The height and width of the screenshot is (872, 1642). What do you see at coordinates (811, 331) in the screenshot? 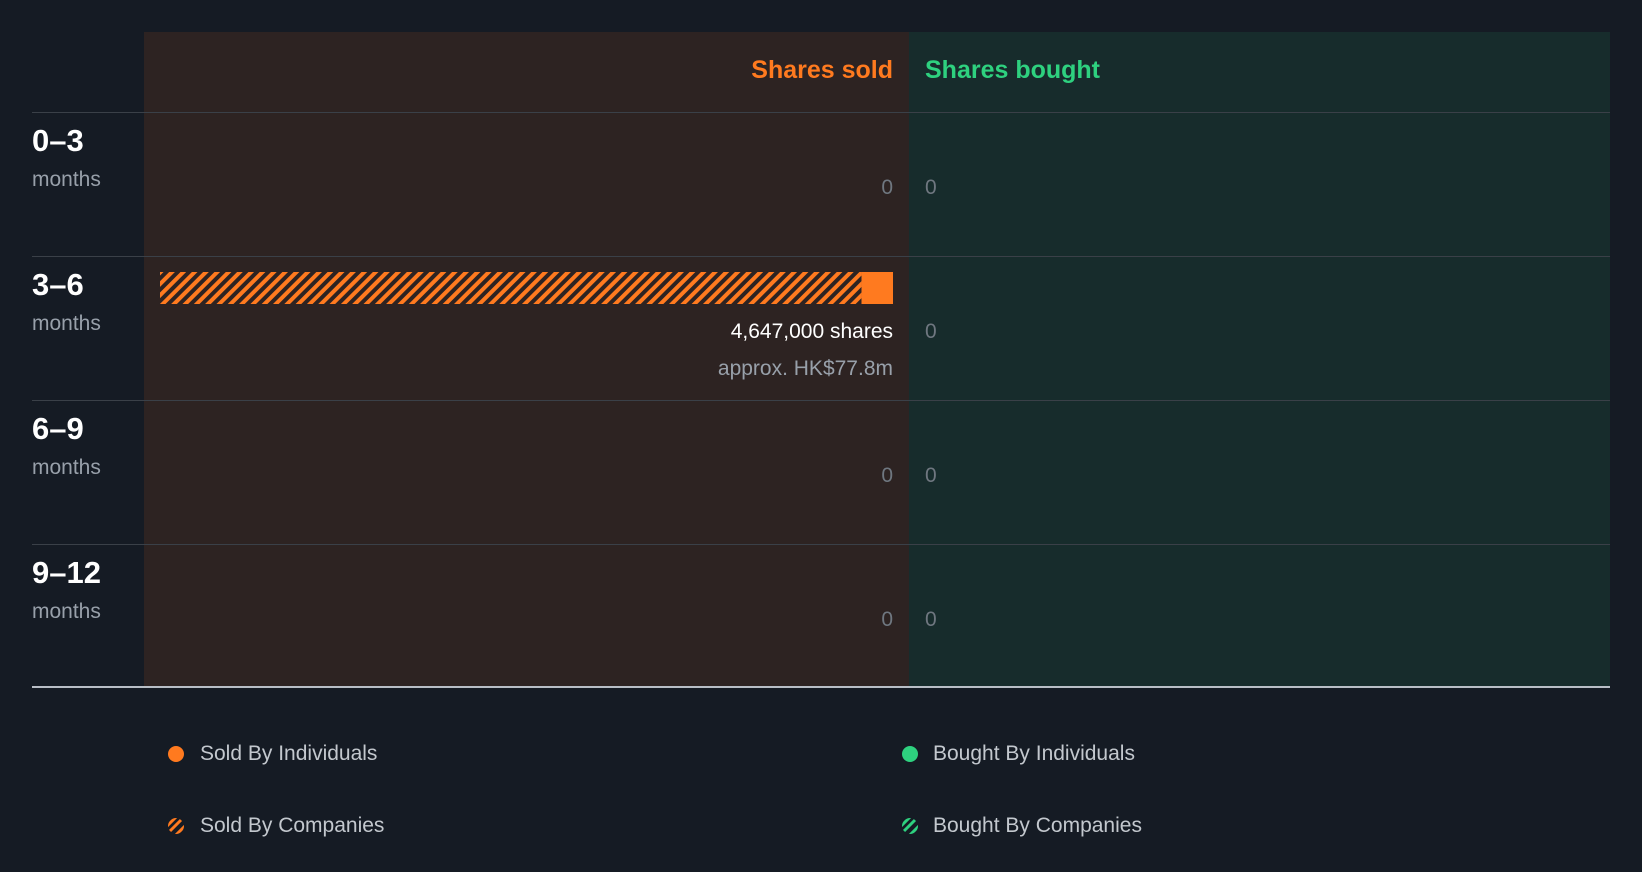
I see `sold-value-label: 4,647,000 shares` at bounding box center [811, 331].